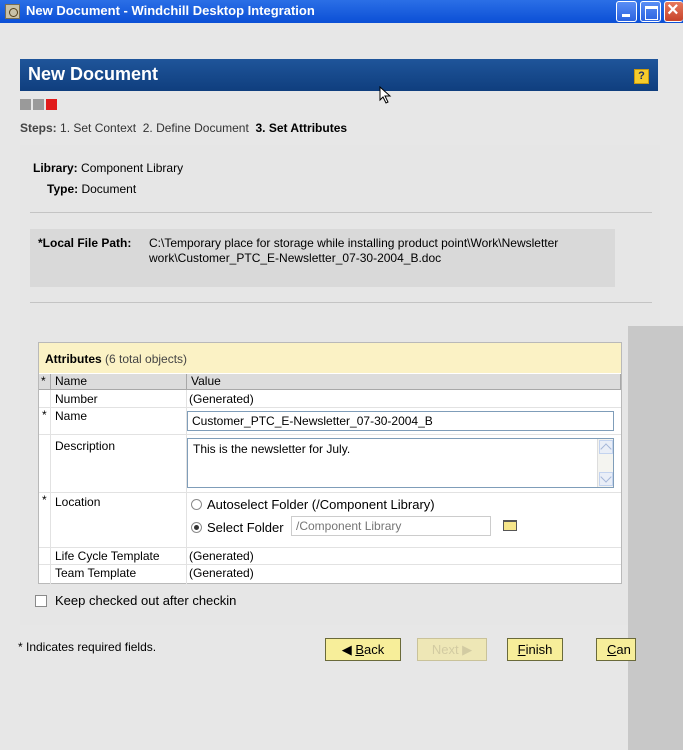 The image size is (683, 750). What do you see at coordinates (195, 128) in the screenshot?
I see `step-2: 2. Define Document` at bounding box center [195, 128].